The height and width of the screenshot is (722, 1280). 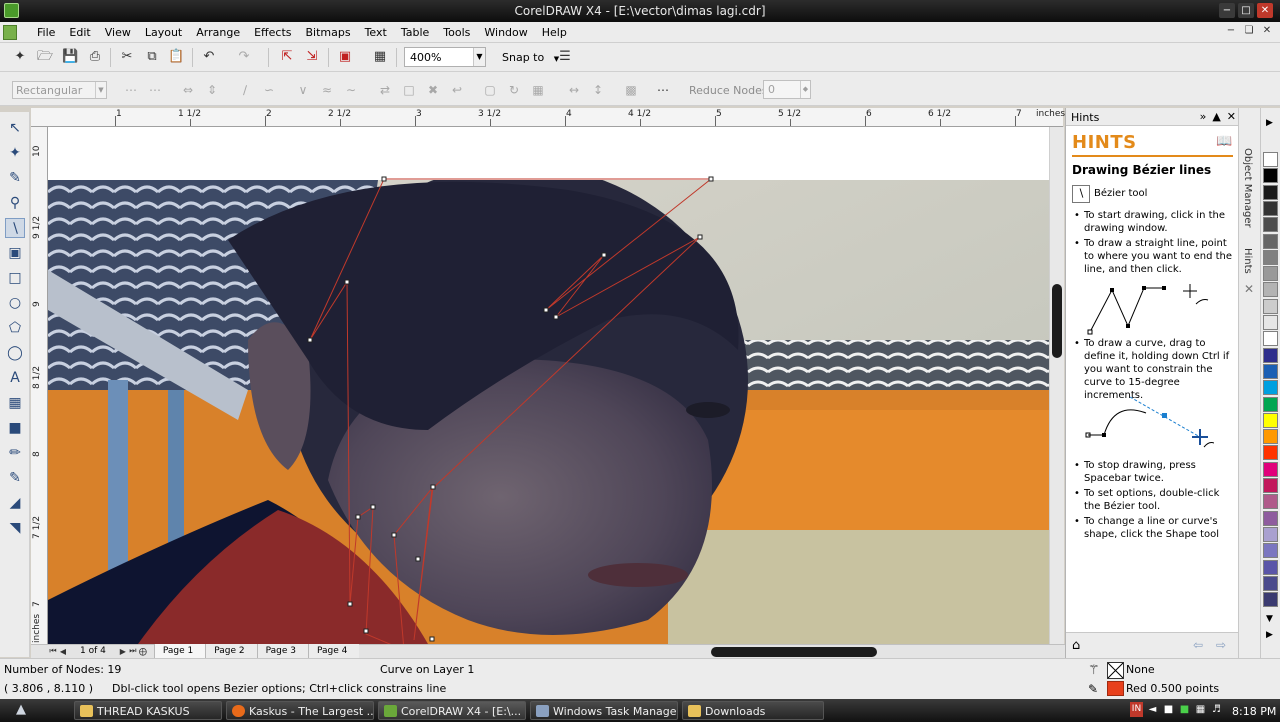 What do you see at coordinates (244, 57) in the screenshot?
I see `redo-icon: ↷` at bounding box center [244, 57].